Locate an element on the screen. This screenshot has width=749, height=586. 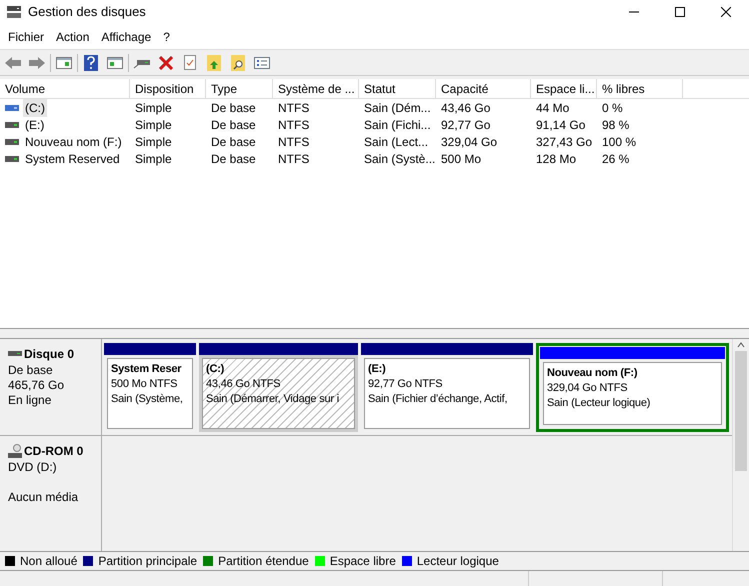
table-cell-text: 0 % is located at coordinates (612, 108).